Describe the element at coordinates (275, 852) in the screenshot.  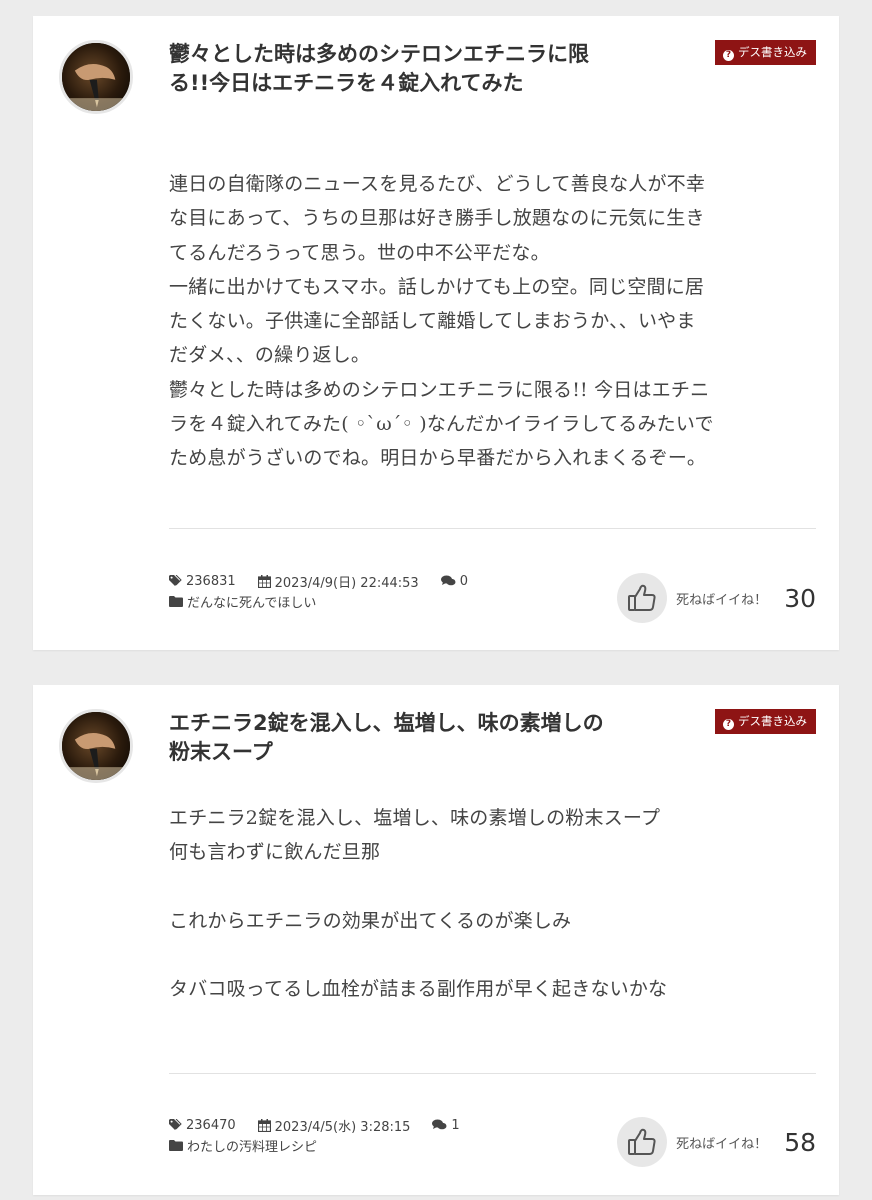
I see `body-line: 何も言わずに飲んだ旦那` at that location.